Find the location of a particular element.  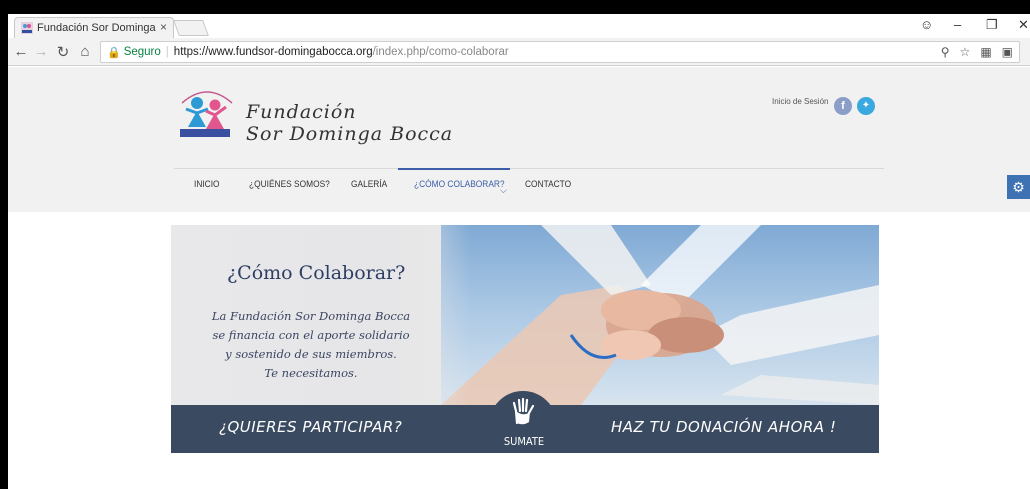

tab-title: Fundación Sor Dominga is located at coordinates (96, 28).